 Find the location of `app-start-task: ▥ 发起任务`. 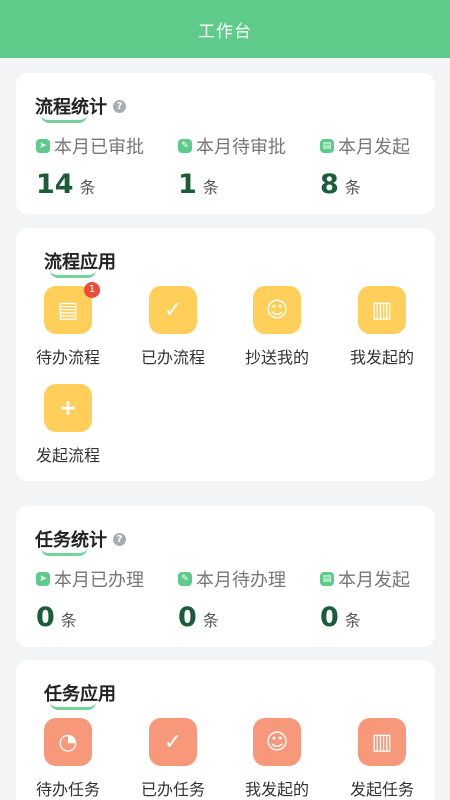

app-start-task: ▥ 发起任务 is located at coordinates (382, 759).